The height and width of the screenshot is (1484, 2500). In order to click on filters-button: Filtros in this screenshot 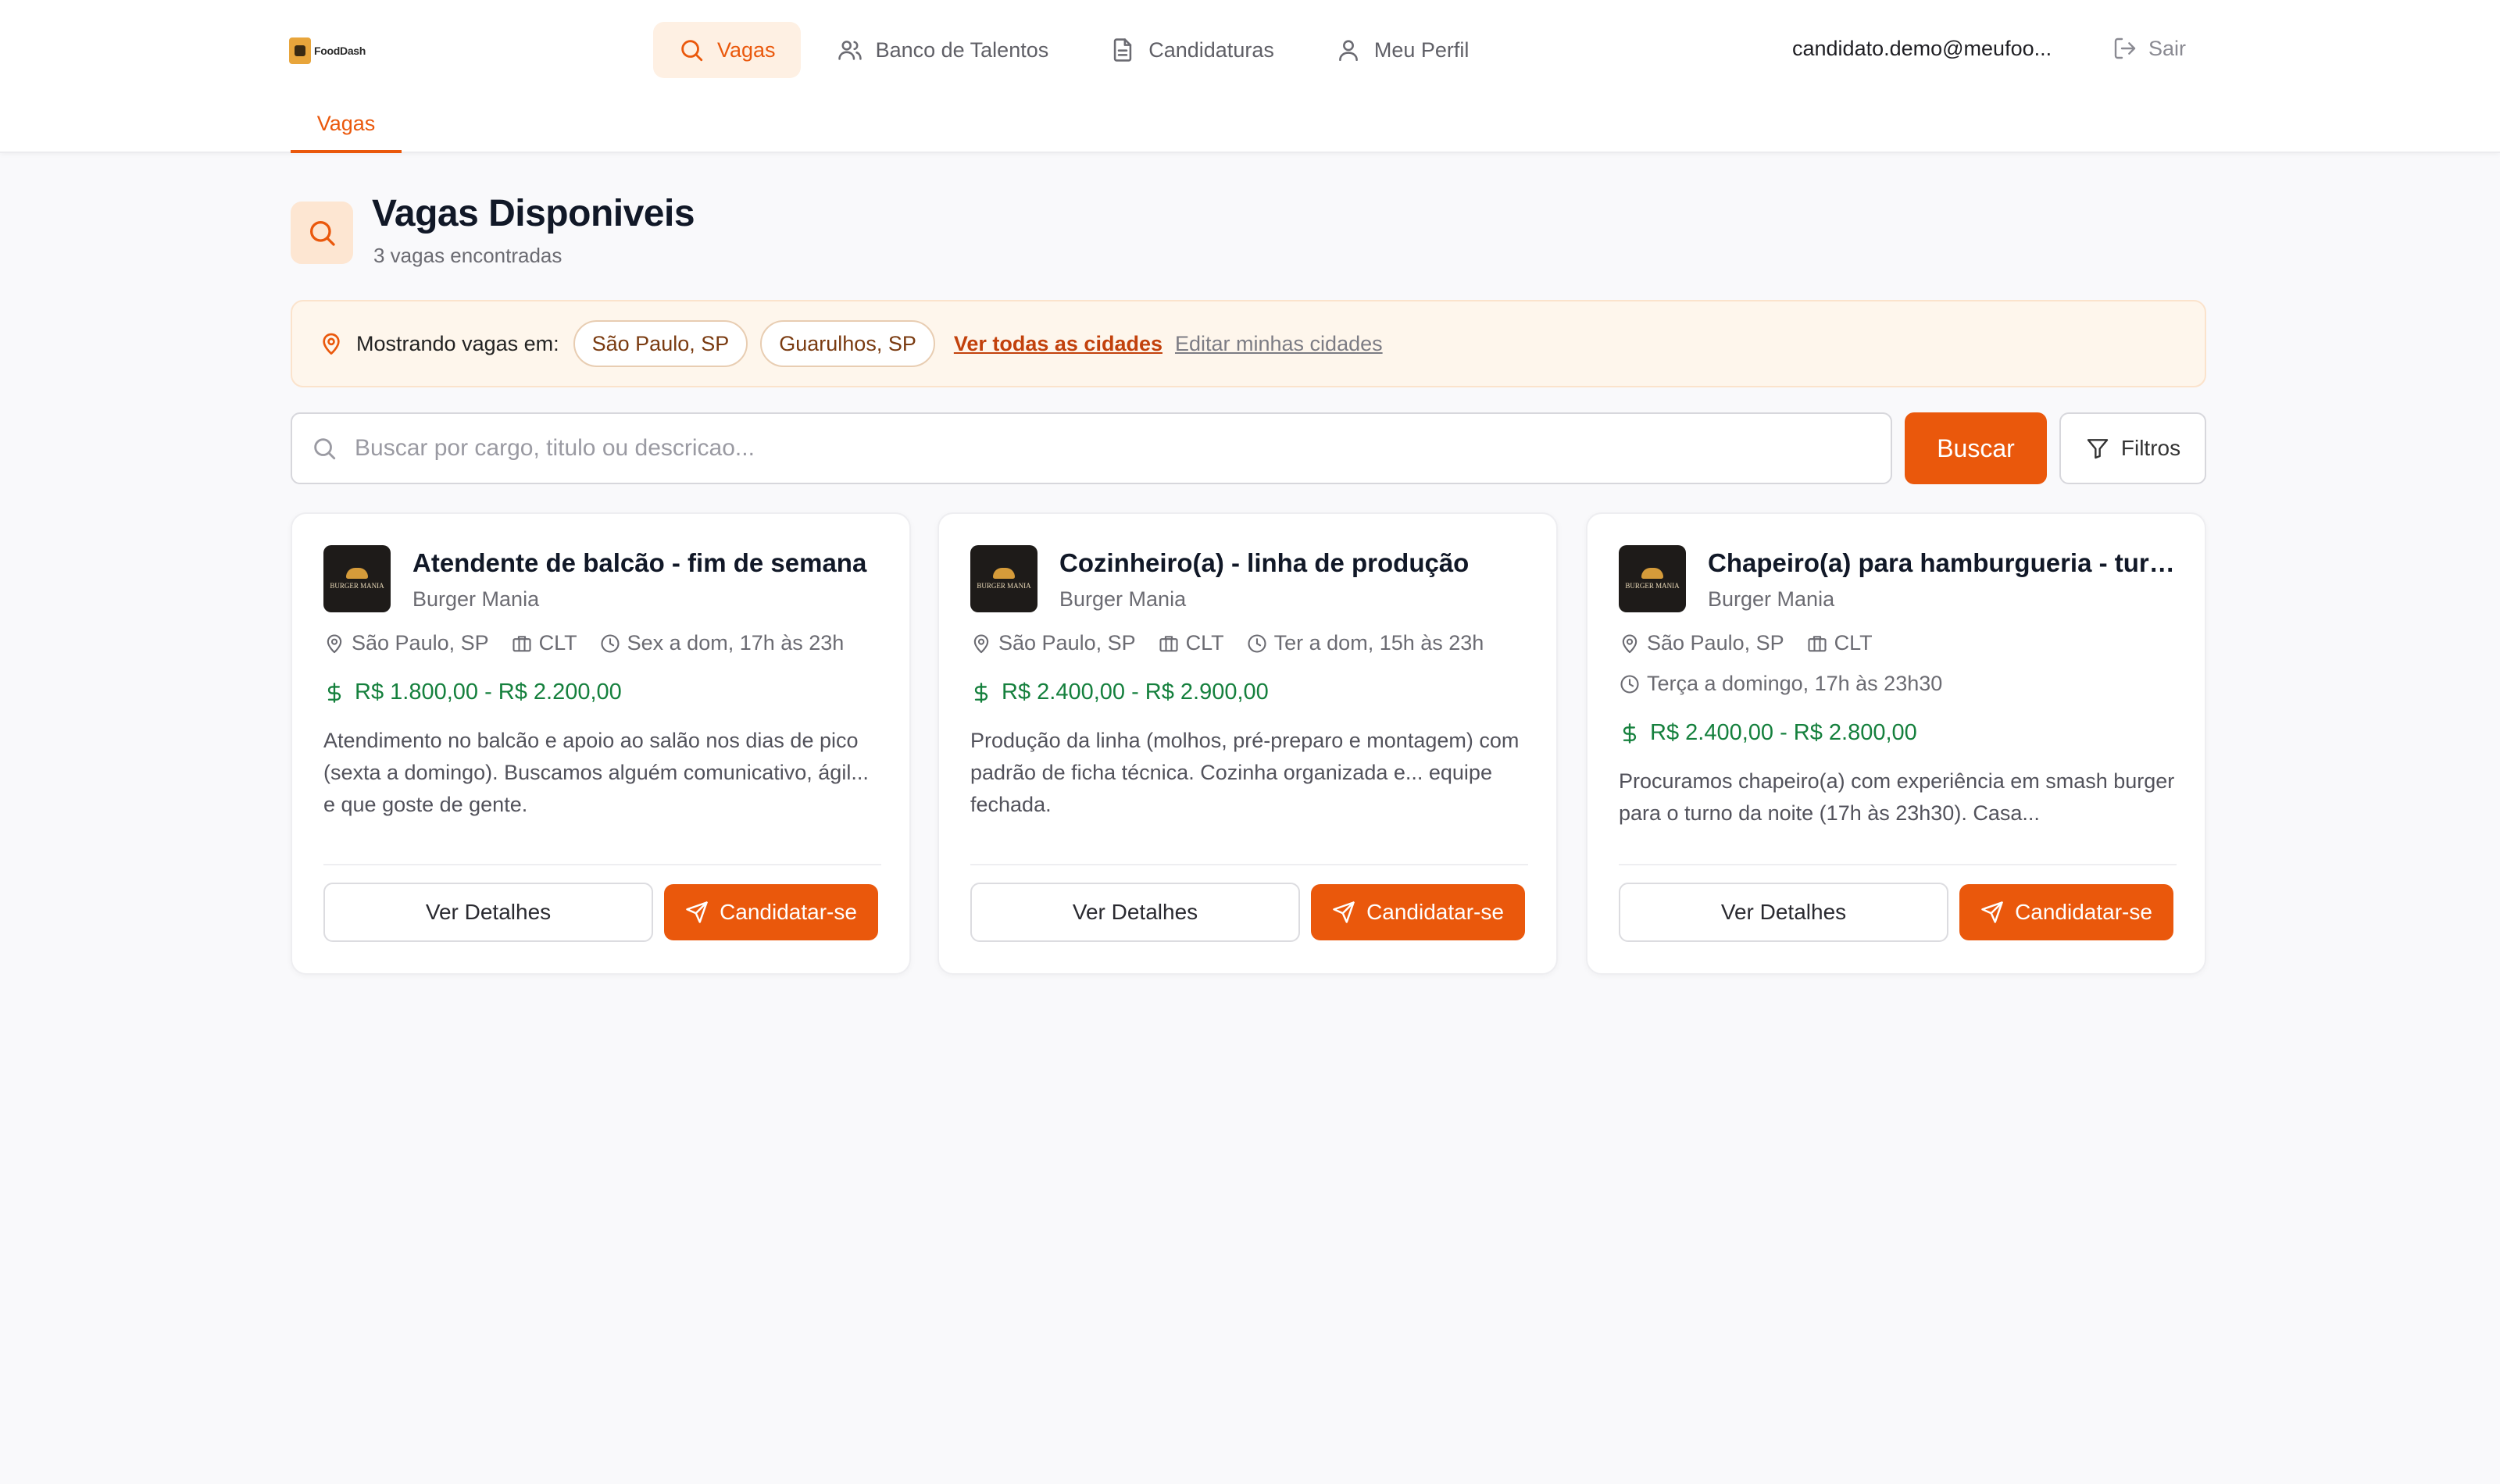, I will do `click(2132, 448)`.